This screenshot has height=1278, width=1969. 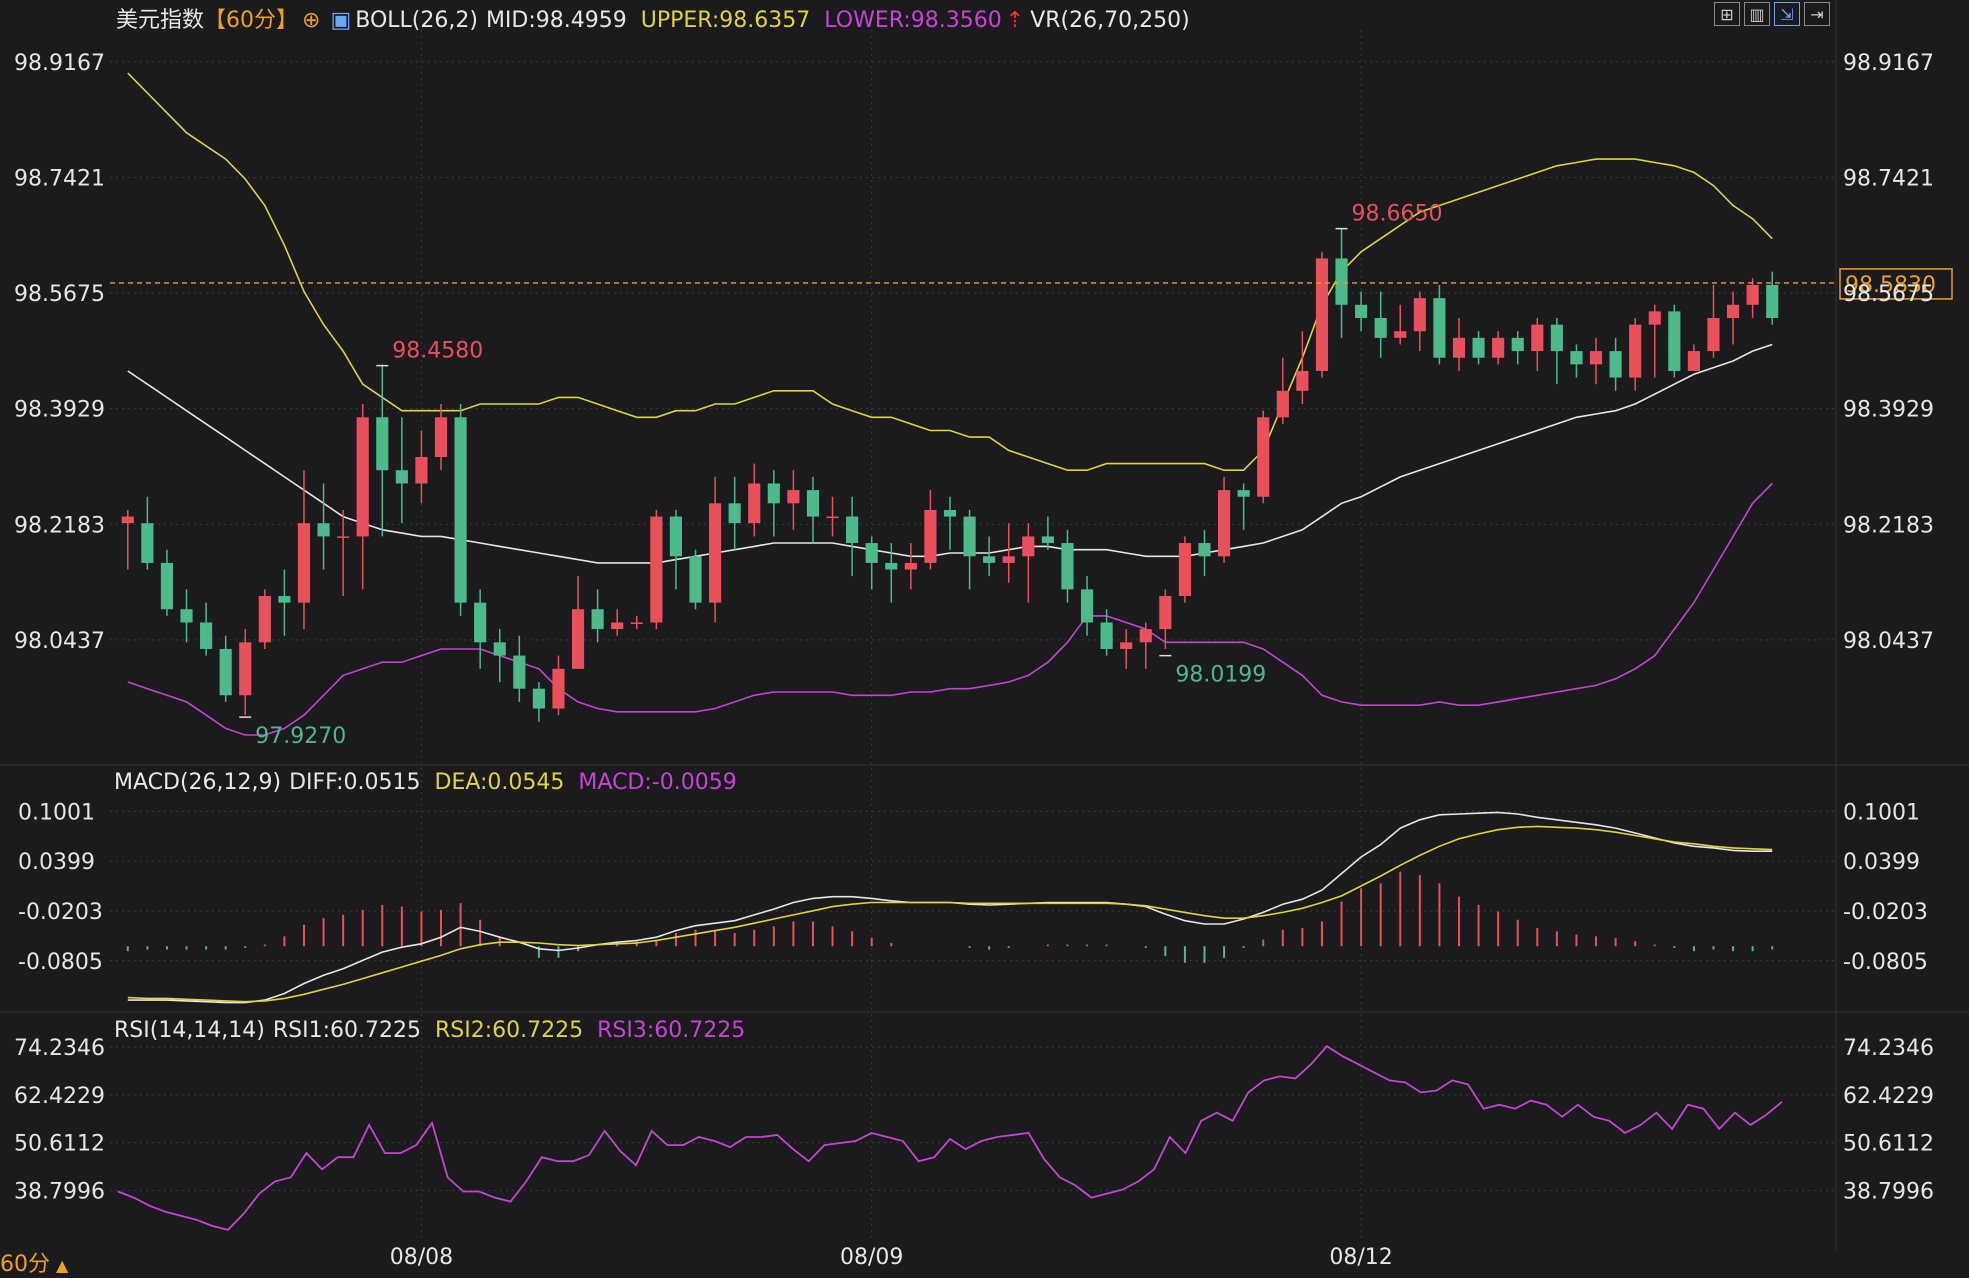 What do you see at coordinates (1881, 862) in the screenshot?
I see `macd-tick-label-right: 0.0399` at bounding box center [1881, 862].